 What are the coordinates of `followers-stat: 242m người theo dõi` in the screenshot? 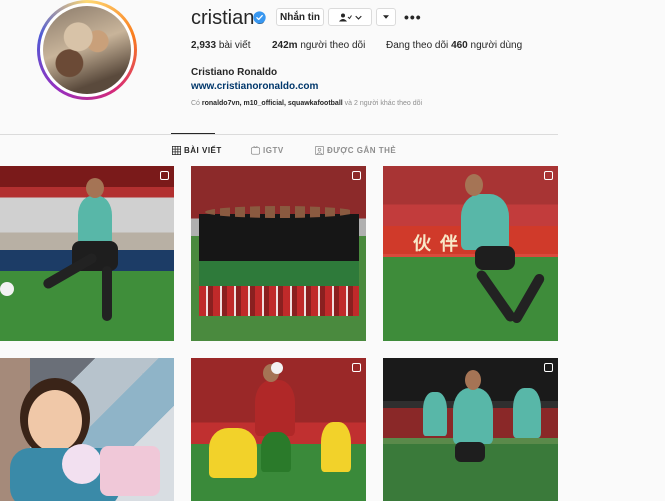 It's located at (318, 45).